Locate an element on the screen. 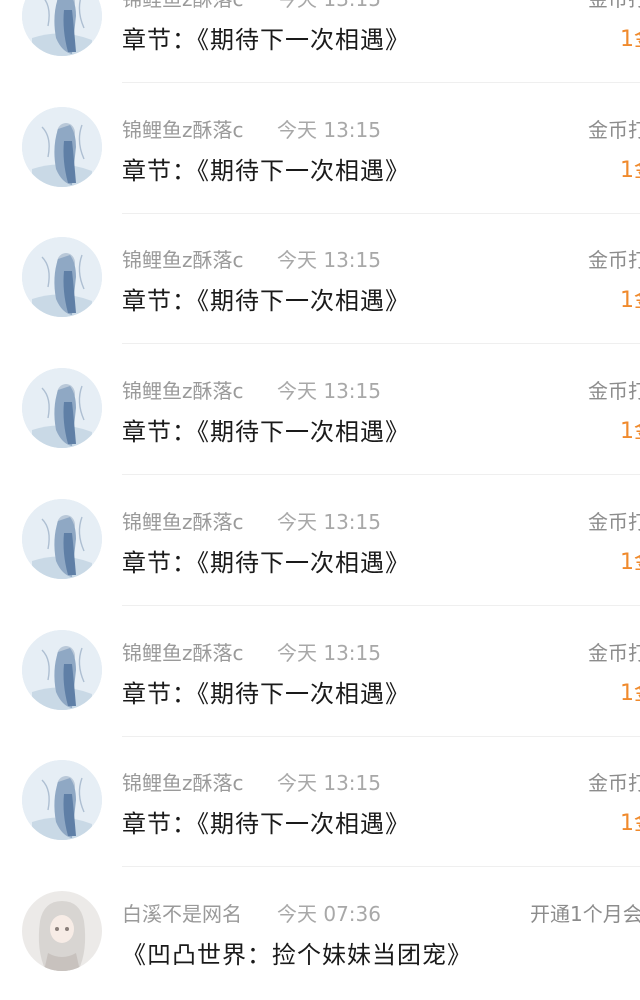 This screenshot has height=1000, width=640. list-item-5: 锦鲤鱼z酥落c 今天 13:15 金币打 章节：《期待下一次相遇》 1金 is located at coordinates (320, 543).